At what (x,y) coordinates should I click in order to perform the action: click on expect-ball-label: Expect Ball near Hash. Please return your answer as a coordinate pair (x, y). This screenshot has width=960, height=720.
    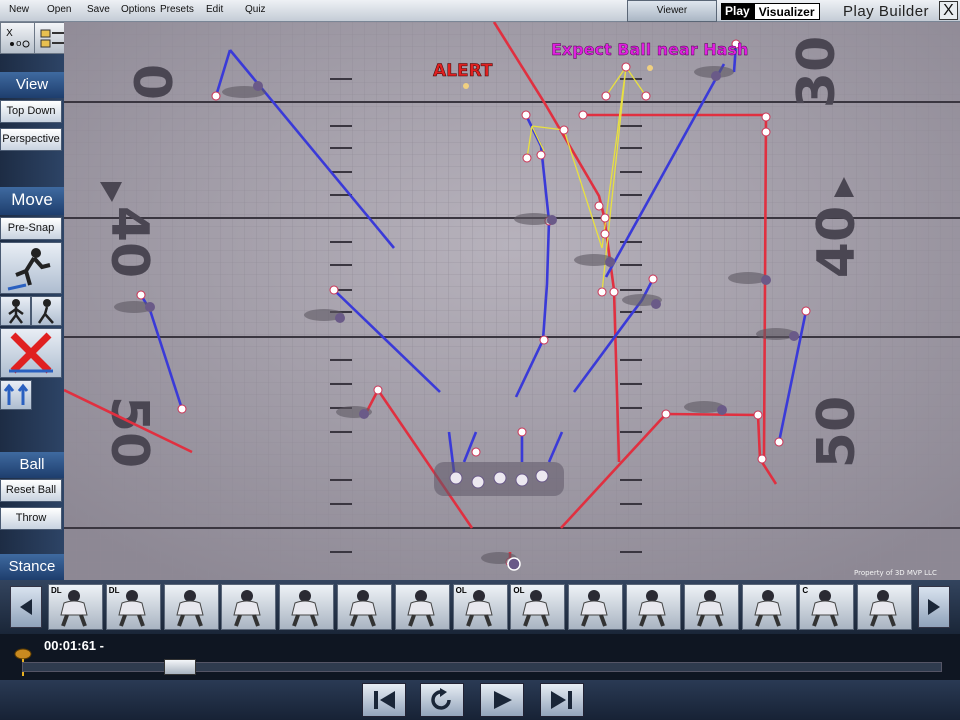
    Looking at the image, I should click on (649, 49).